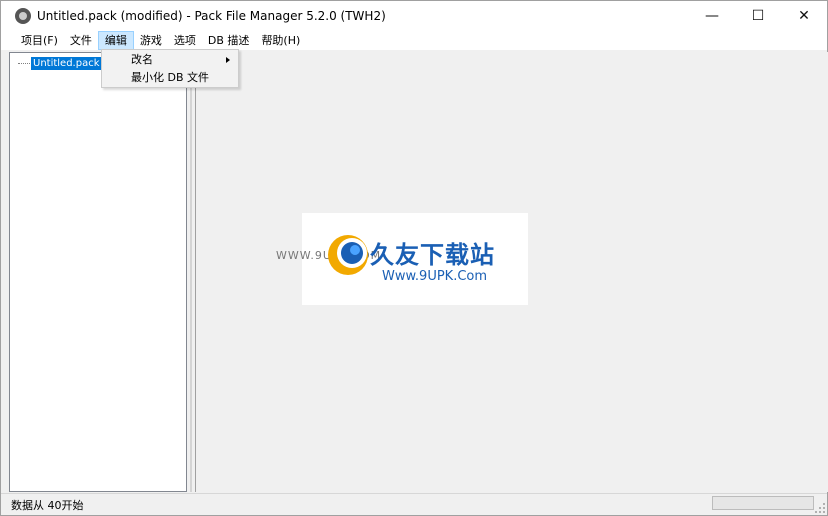 Image resolution: width=828 pixels, height=516 pixels. I want to click on window-controls: — ☐ ✕, so click(758, 16).